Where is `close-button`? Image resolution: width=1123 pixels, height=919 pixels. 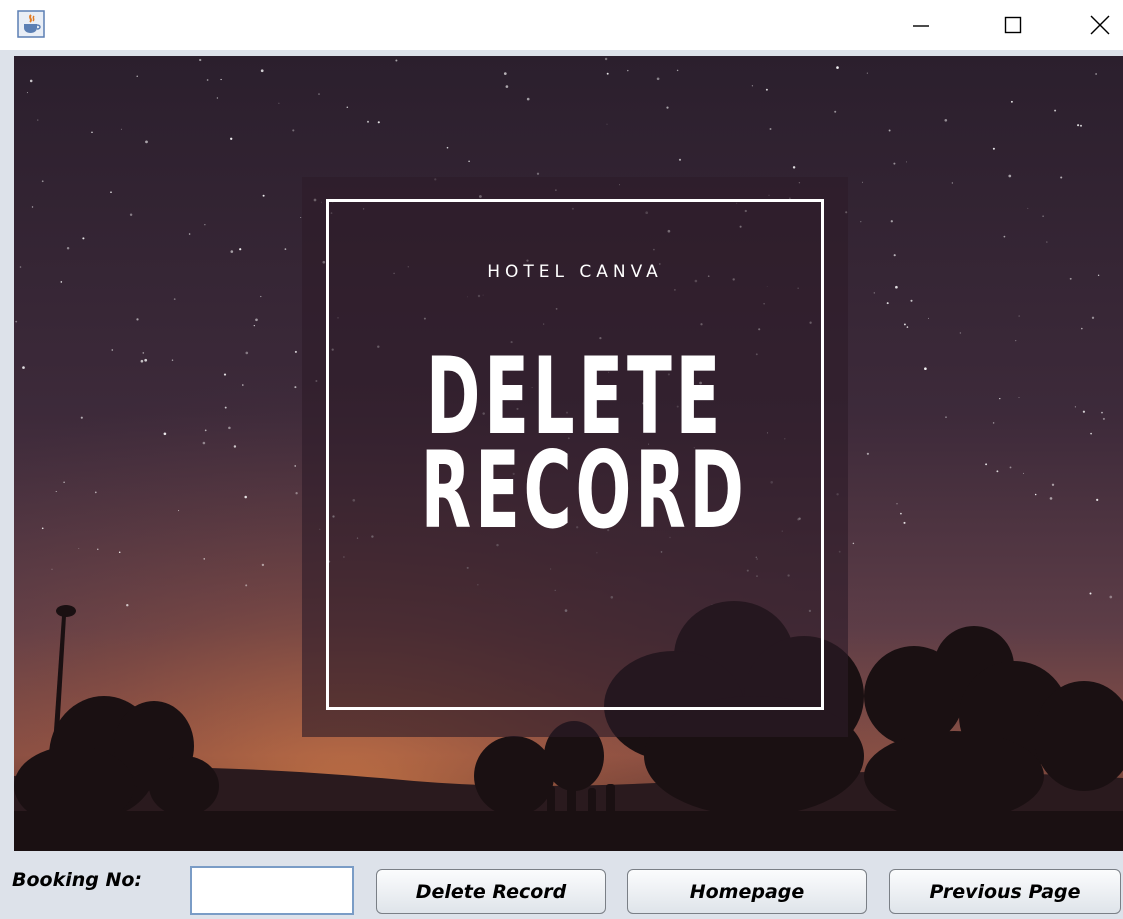 close-button is located at coordinates (1100, 25).